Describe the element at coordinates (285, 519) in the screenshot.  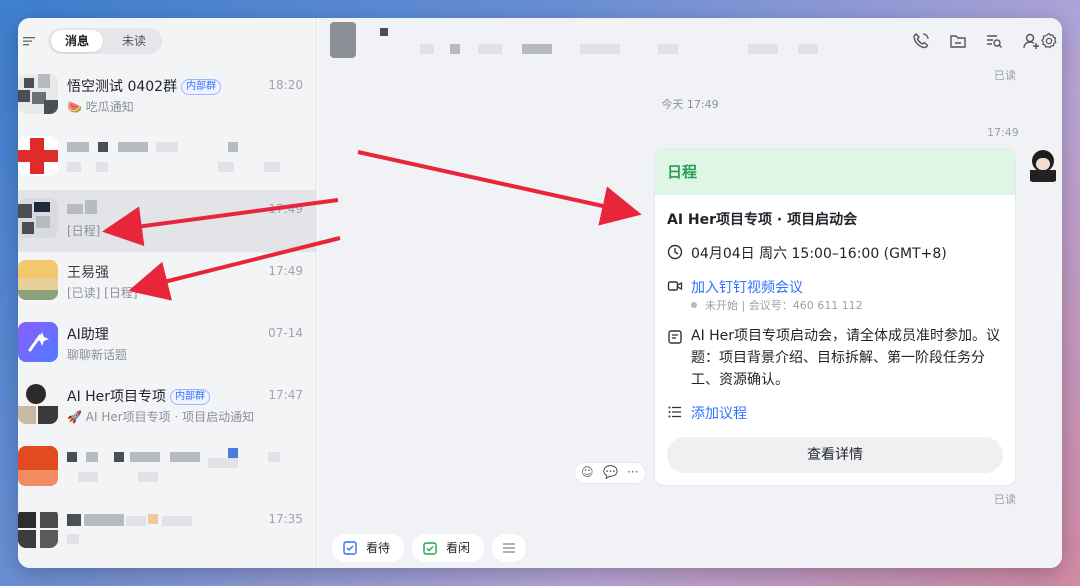
I see `conversation-time: 17:35` at that location.